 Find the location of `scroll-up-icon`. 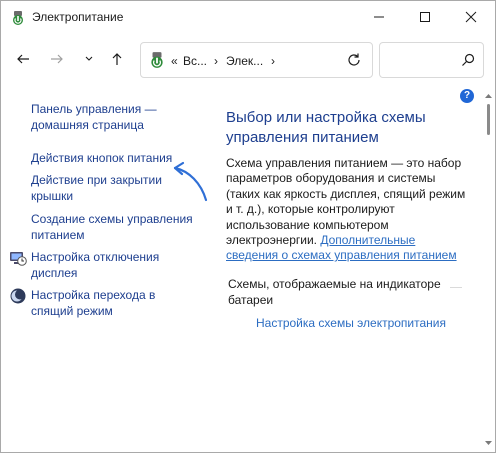

scroll-up-icon is located at coordinates (488, 96).